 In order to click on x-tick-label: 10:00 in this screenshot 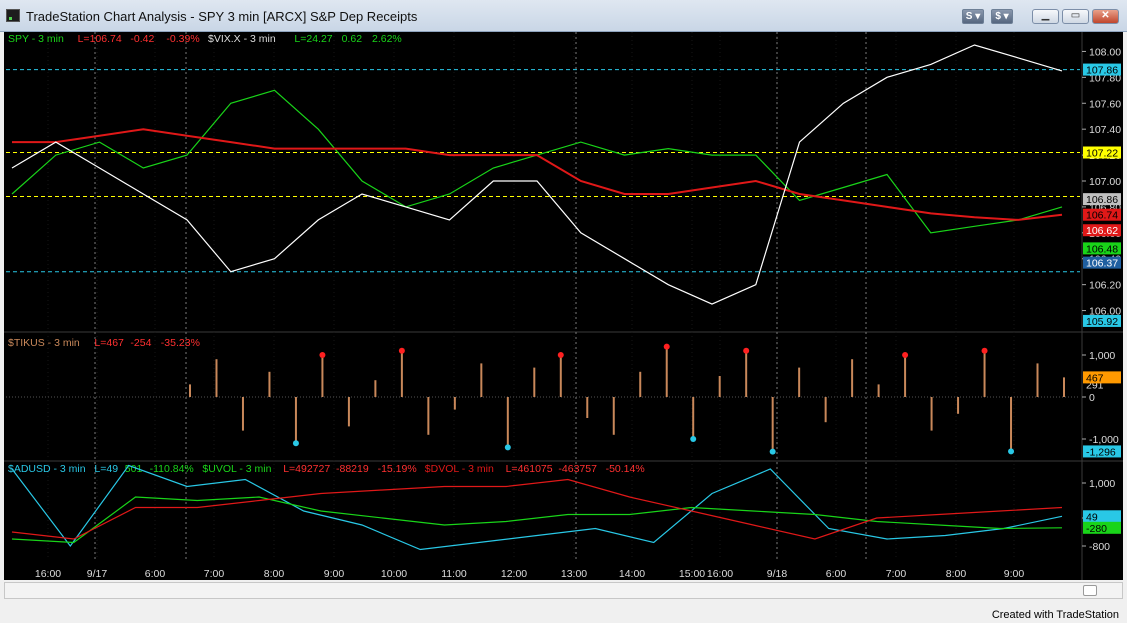, I will do `click(394, 574)`.